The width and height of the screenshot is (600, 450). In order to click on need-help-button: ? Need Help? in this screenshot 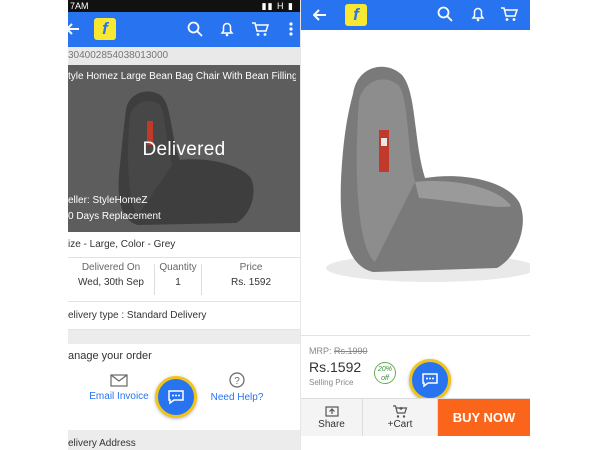, I will do `click(237, 387)`.